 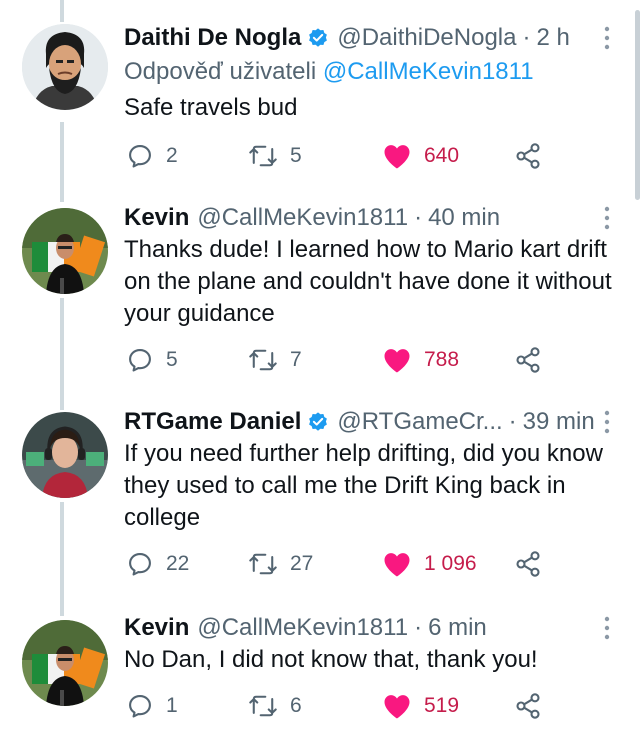 I want to click on like-count: 788, so click(x=442, y=359).